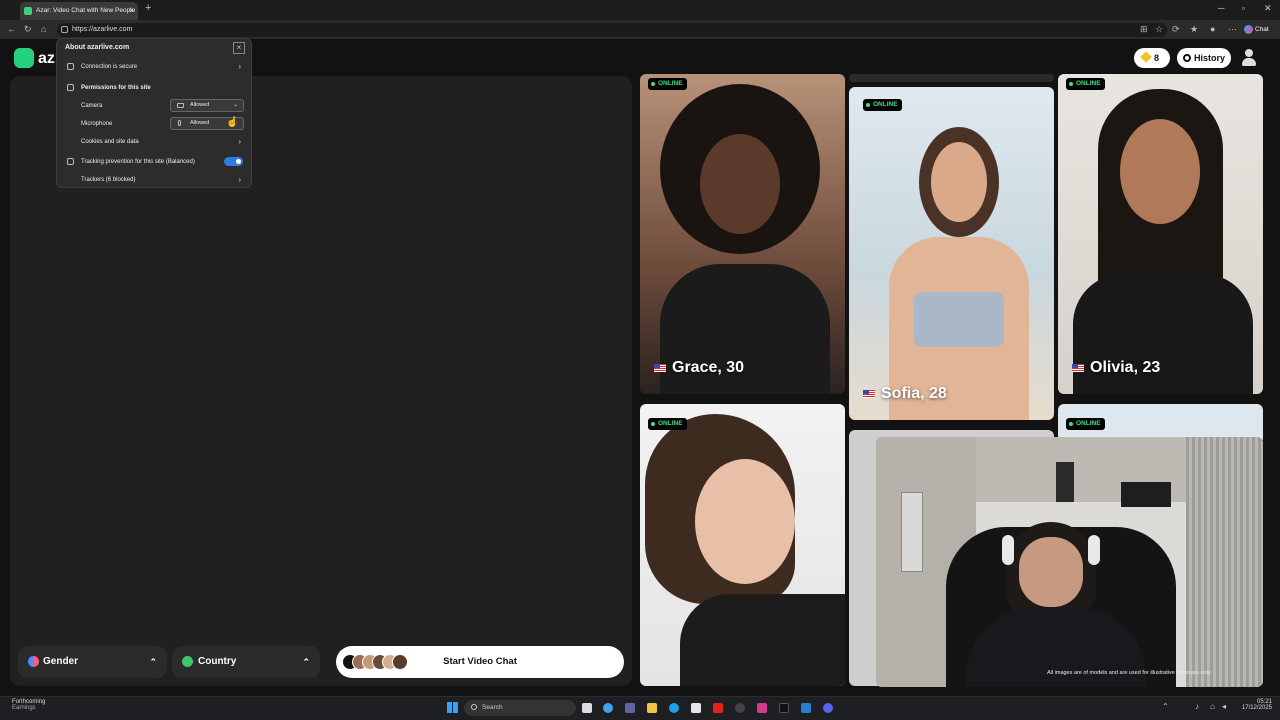 The width and height of the screenshot is (1280, 720). I want to click on wall-mirror, so click(912, 532).